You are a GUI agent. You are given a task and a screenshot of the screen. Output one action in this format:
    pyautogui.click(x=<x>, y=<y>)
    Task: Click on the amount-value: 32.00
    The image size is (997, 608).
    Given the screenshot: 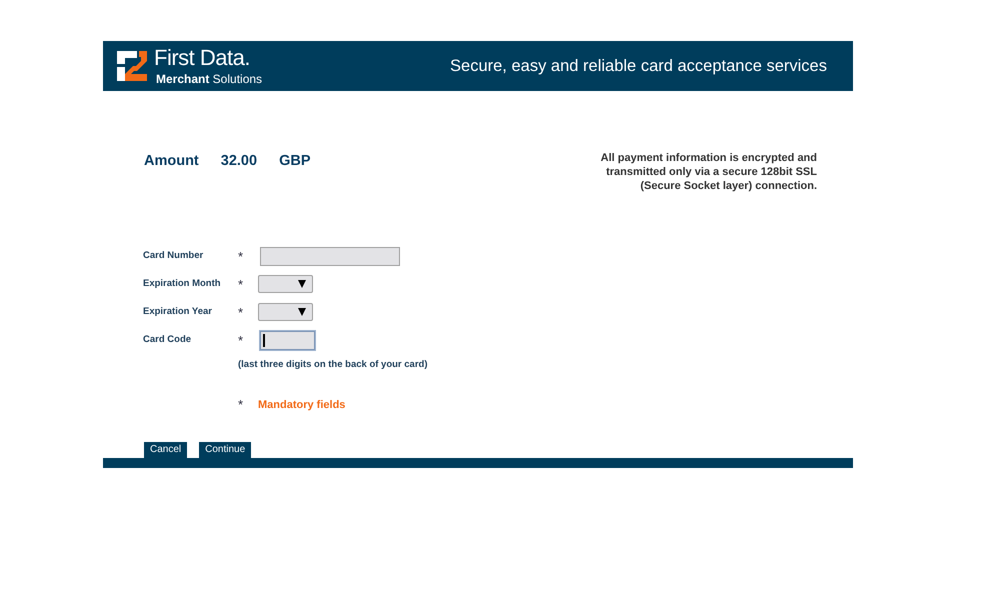 What is the action you would take?
    pyautogui.click(x=239, y=161)
    